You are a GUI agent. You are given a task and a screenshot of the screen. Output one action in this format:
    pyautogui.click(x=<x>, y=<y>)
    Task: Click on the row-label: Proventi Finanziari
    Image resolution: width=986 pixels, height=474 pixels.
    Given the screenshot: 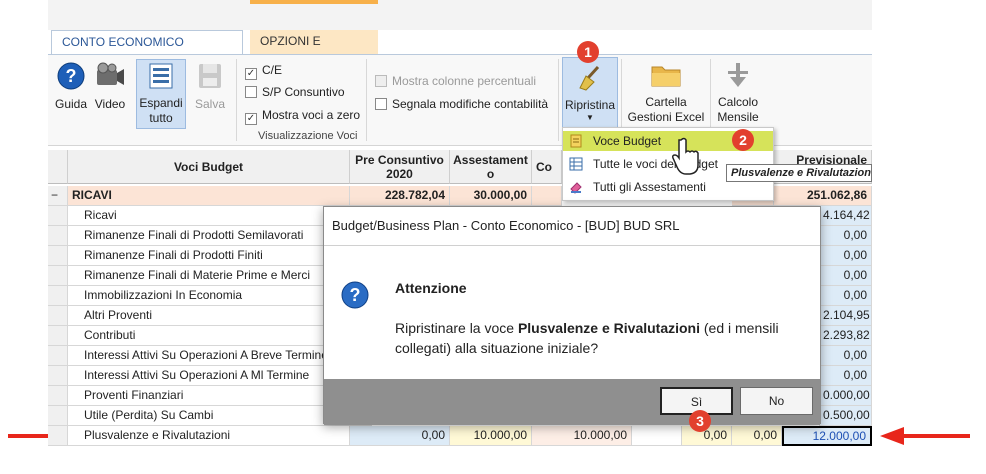 What is the action you would take?
    pyautogui.click(x=209, y=396)
    